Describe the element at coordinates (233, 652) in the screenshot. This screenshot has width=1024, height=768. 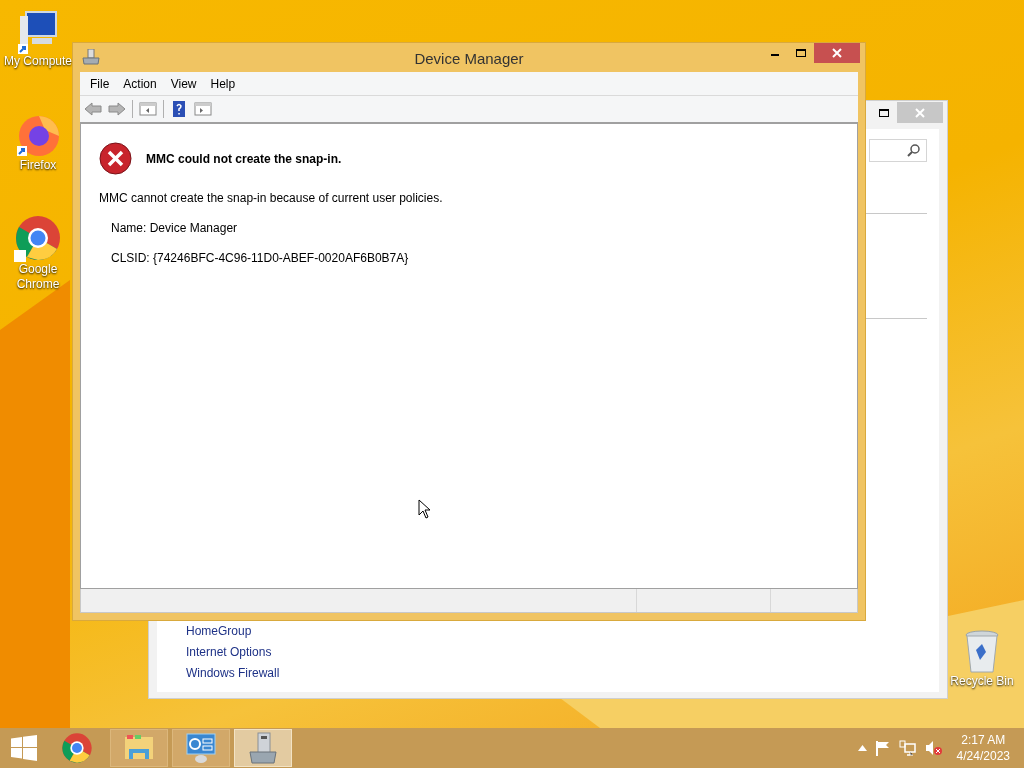
I see `settings-link: Internet Options` at that location.